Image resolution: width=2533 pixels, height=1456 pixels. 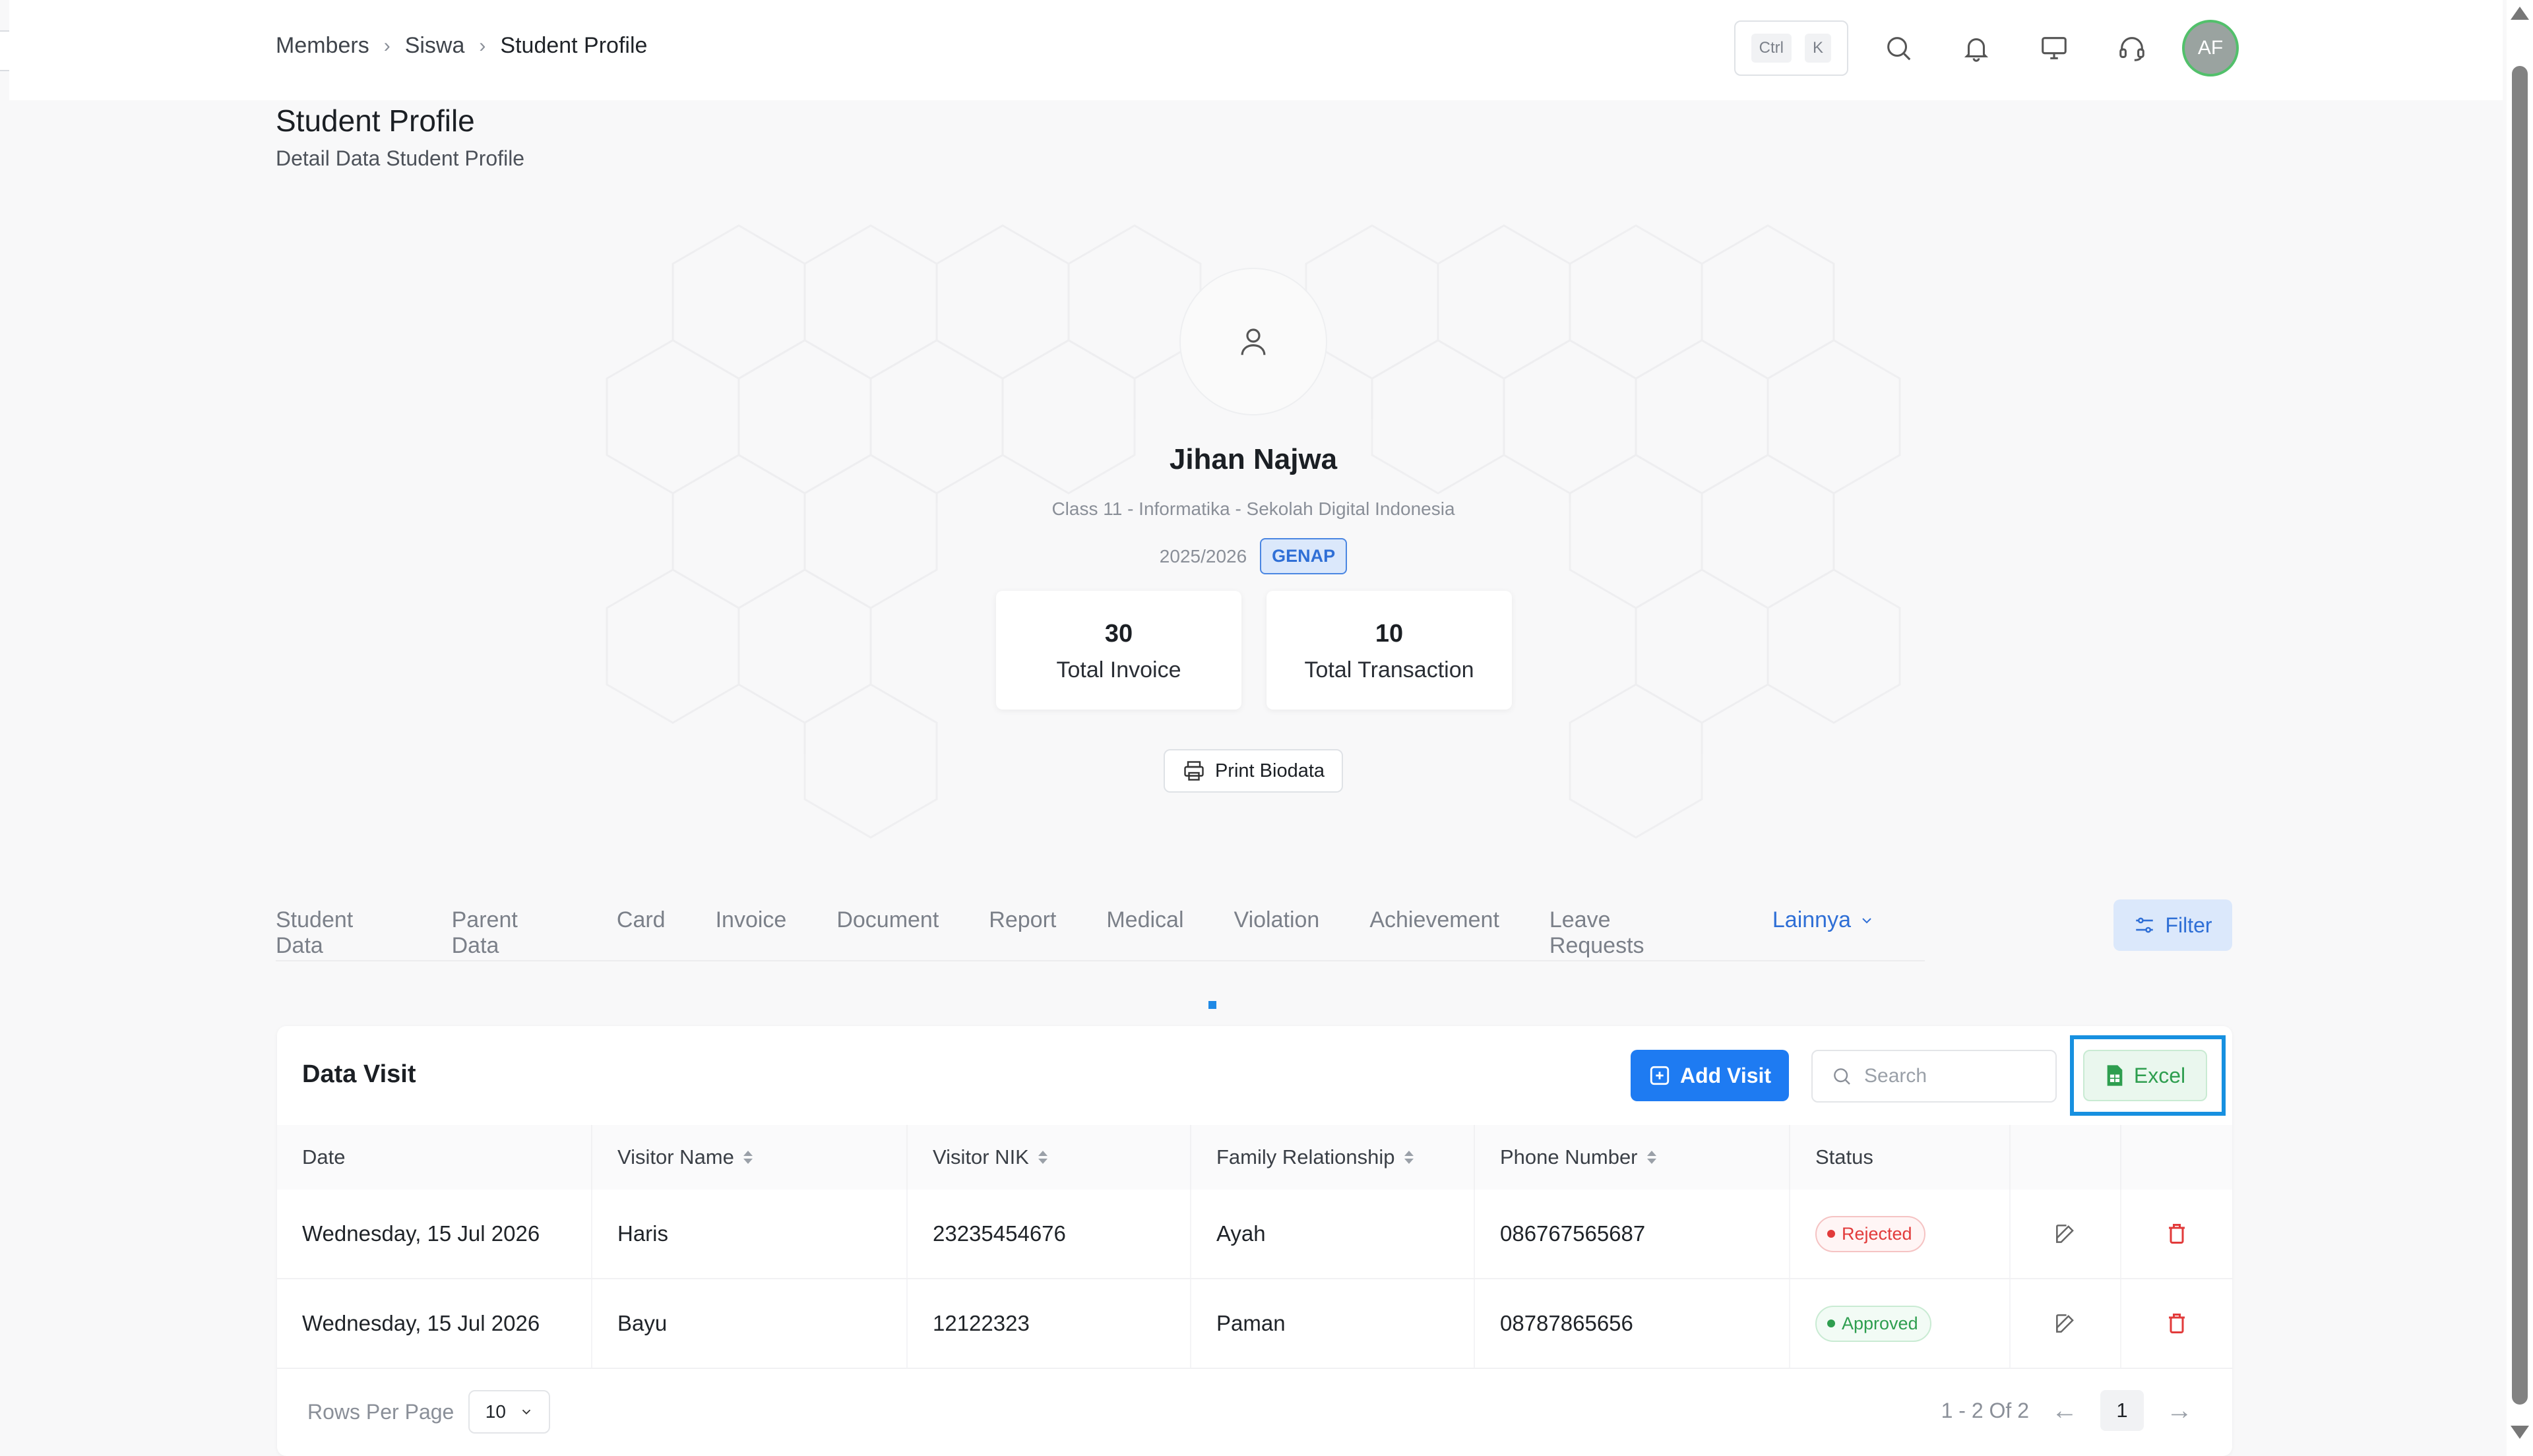 What do you see at coordinates (434, 1234) in the screenshot?
I see `cell-date: Wednesday, 15 Jul 2026` at bounding box center [434, 1234].